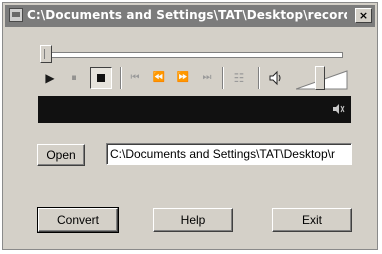 This screenshot has width=382, height=254. I want to click on seek-thumb, so click(46, 54).